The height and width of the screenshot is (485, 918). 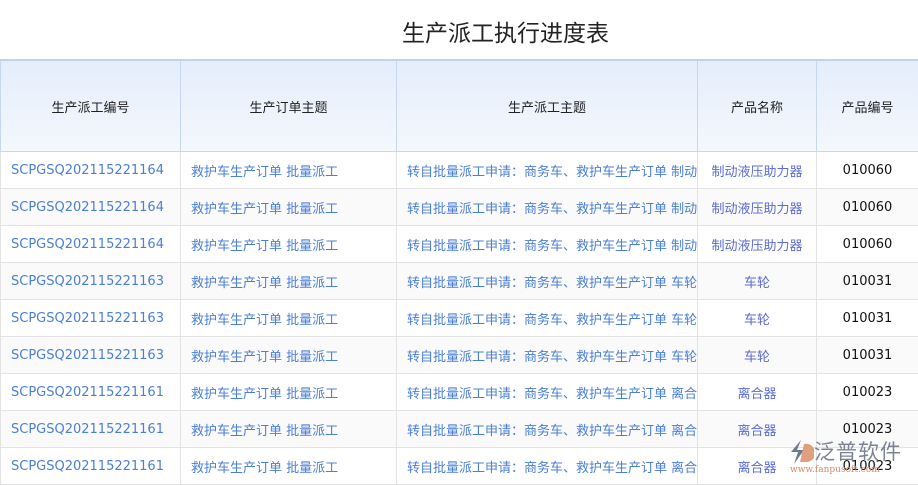 I want to click on column-header: 生产订单主题, so click(x=288, y=105).